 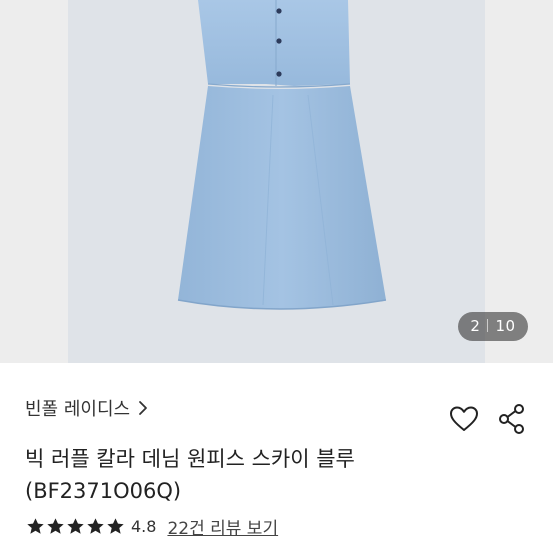 What do you see at coordinates (103, 491) in the screenshot?
I see `product-title-line2: (BF2371O06Q)` at bounding box center [103, 491].